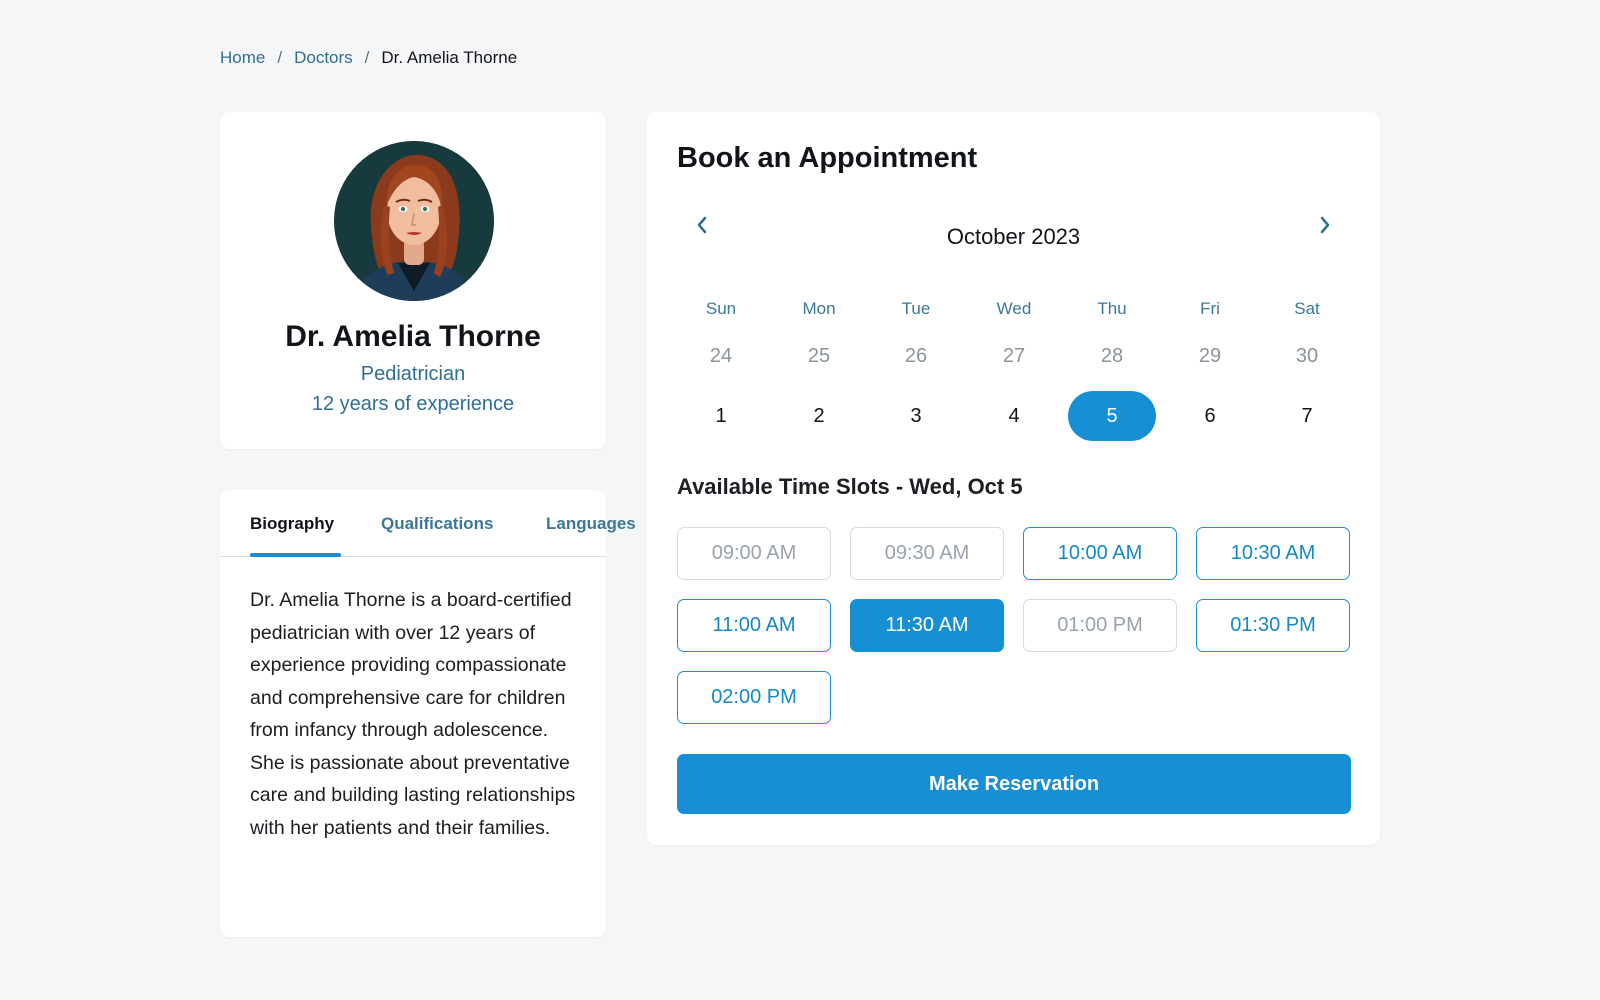 This screenshot has height=1000, width=1600. What do you see at coordinates (1307, 416) in the screenshot?
I see `calendar-day: 7` at bounding box center [1307, 416].